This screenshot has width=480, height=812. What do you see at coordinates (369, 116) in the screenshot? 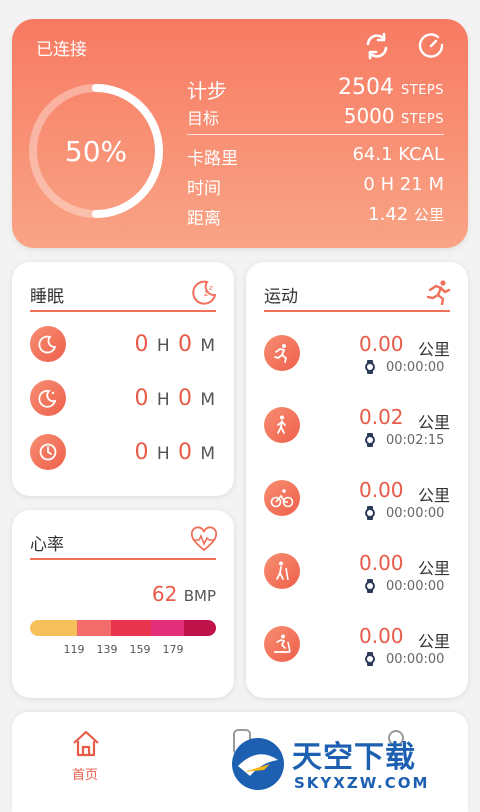
I see `goal-number: 5000` at bounding box center [369, 116].